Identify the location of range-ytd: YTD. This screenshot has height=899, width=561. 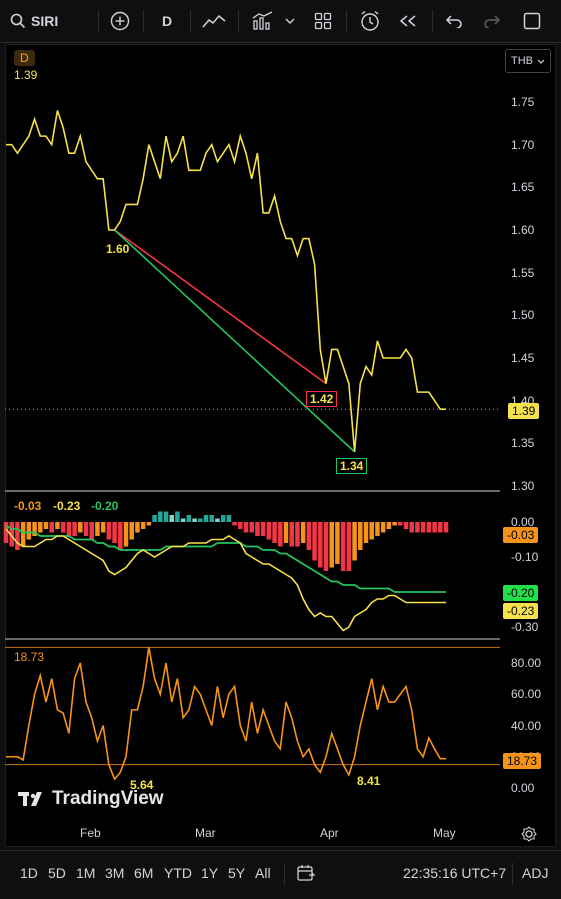
(178, 873).